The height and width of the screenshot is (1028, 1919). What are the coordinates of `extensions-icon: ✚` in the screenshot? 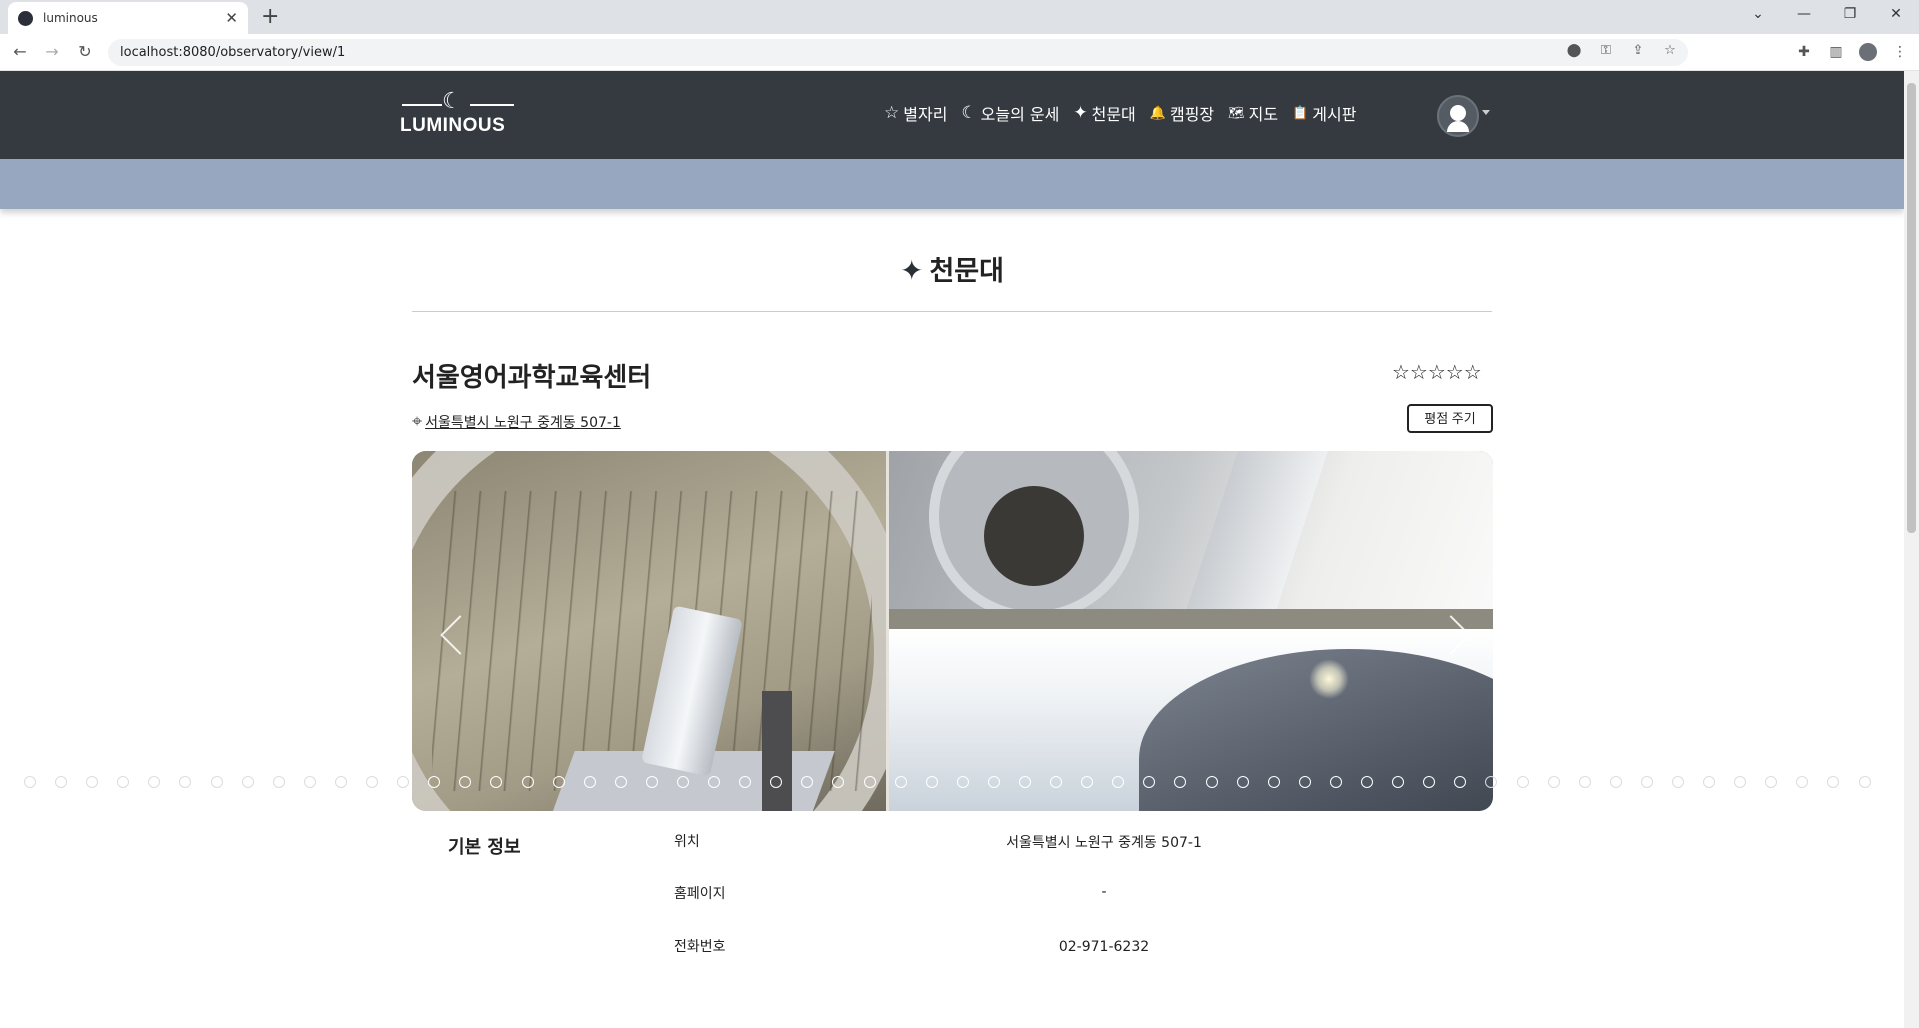 It's located at (1804, 52).